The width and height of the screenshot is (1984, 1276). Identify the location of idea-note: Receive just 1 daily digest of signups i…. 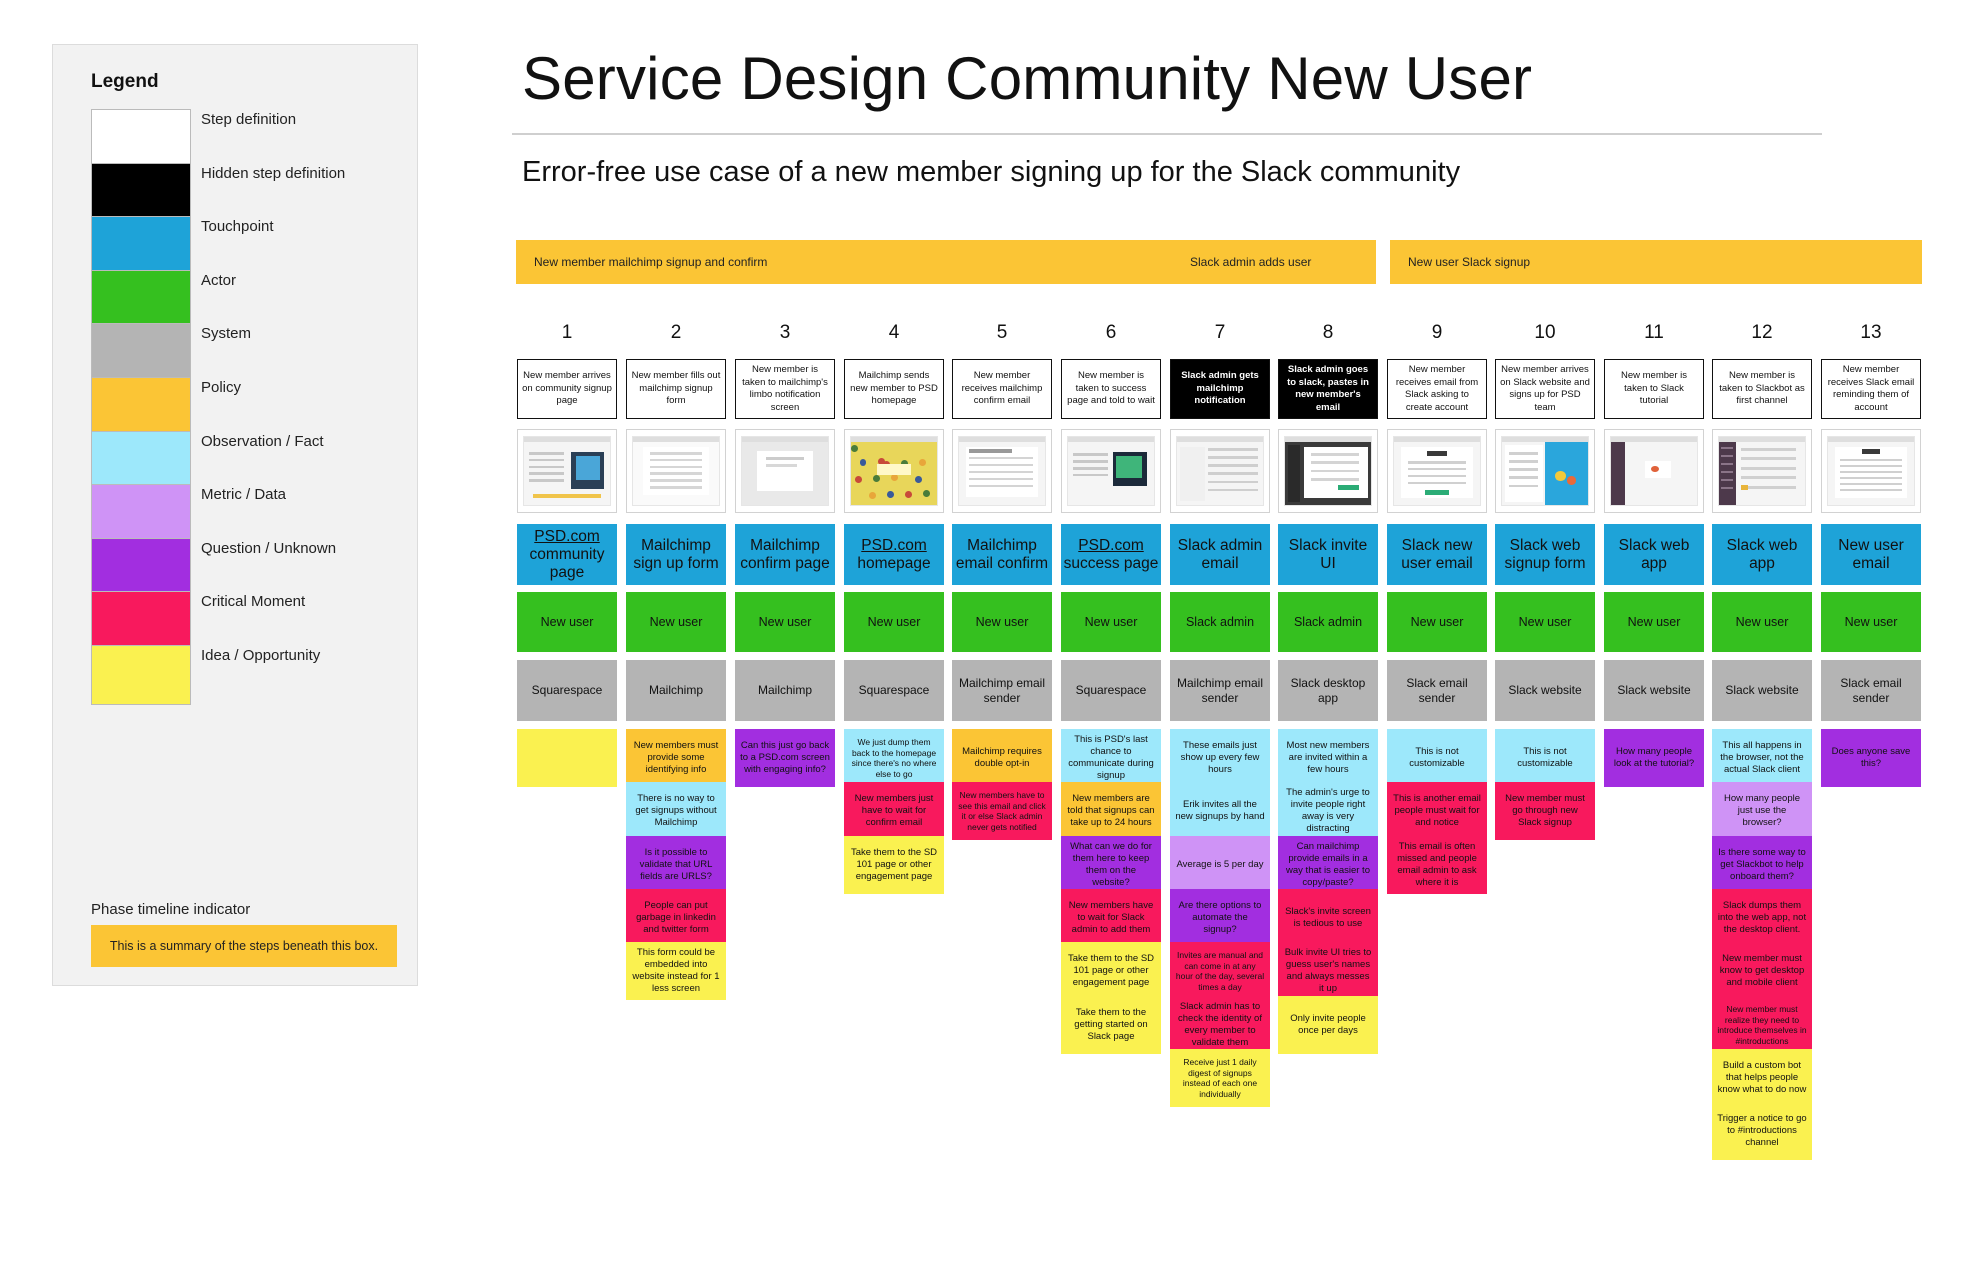
(1220, 1078).